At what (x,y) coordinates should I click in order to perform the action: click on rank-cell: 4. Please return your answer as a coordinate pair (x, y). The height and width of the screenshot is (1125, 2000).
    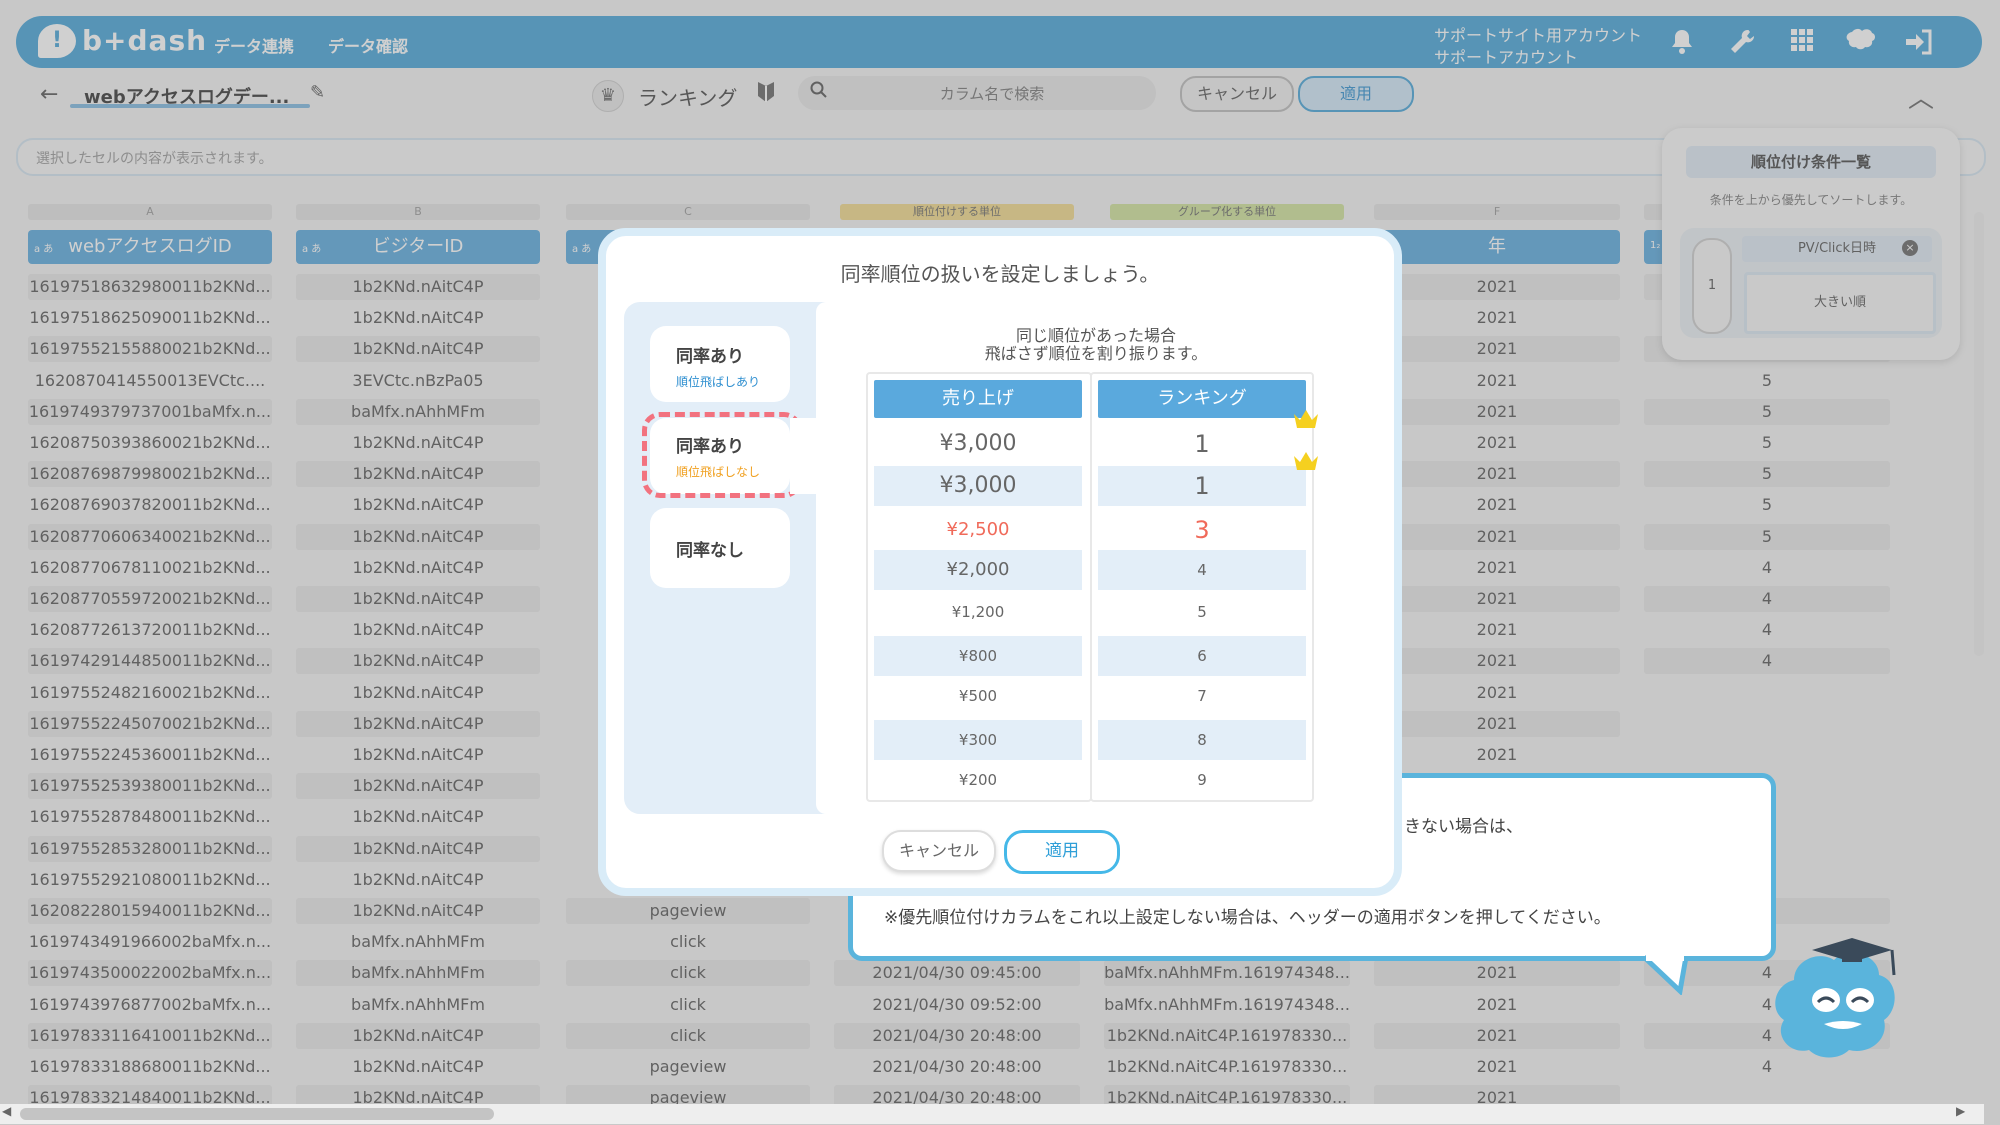
    Looking at the image, I should click on (1202, 570).